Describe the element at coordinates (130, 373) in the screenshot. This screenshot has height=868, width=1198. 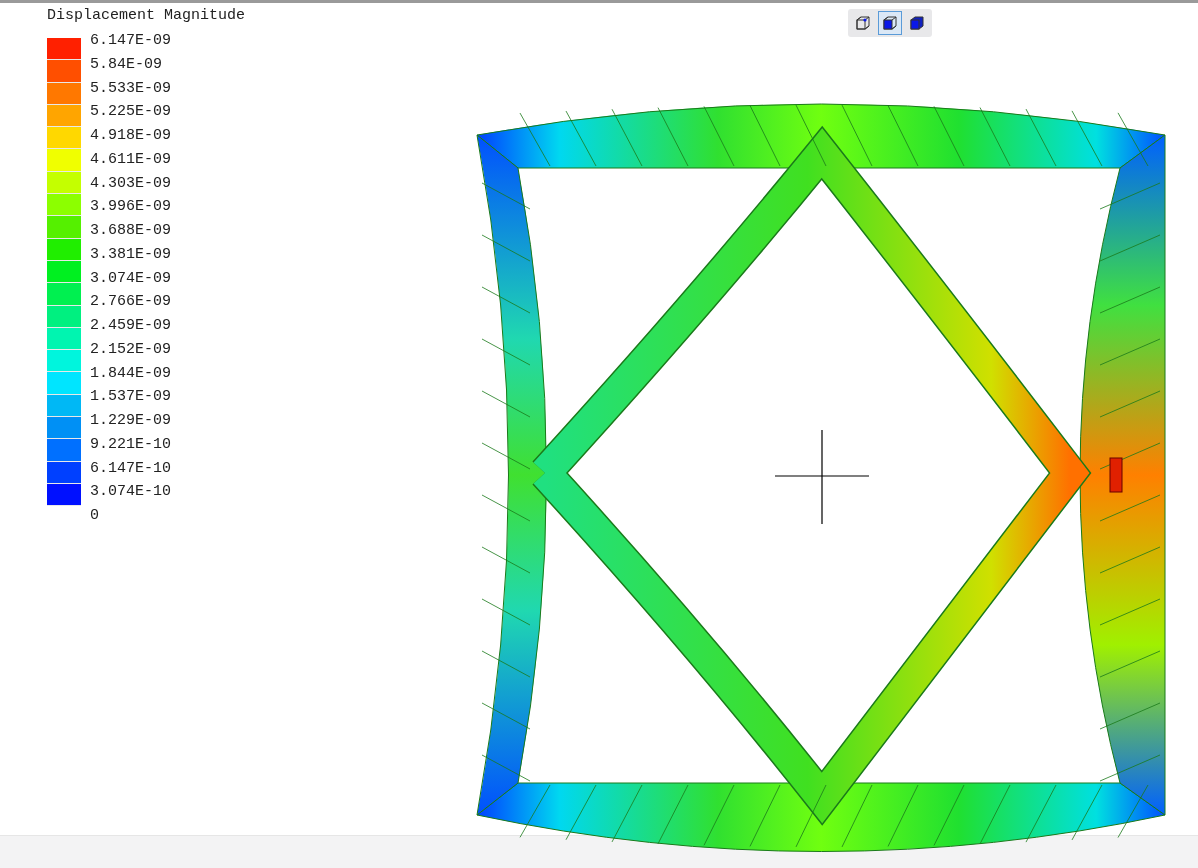
I see `scale-value: 1.844E-09` at that location.